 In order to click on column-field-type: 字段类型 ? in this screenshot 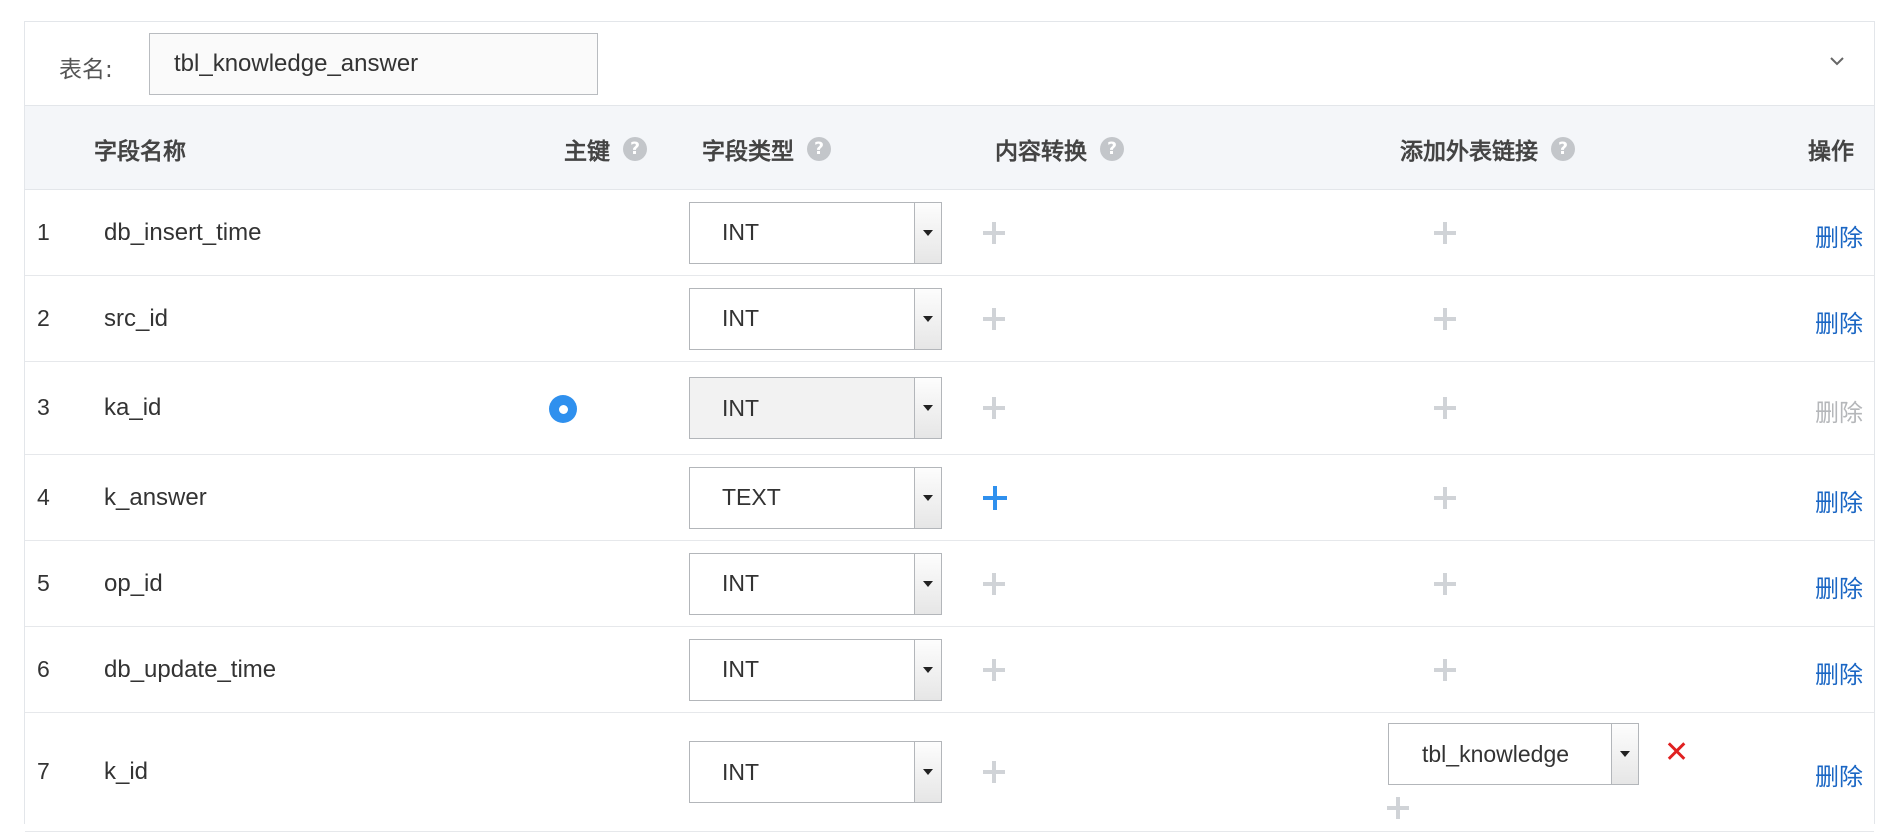, I will do `click(766, 149)`.